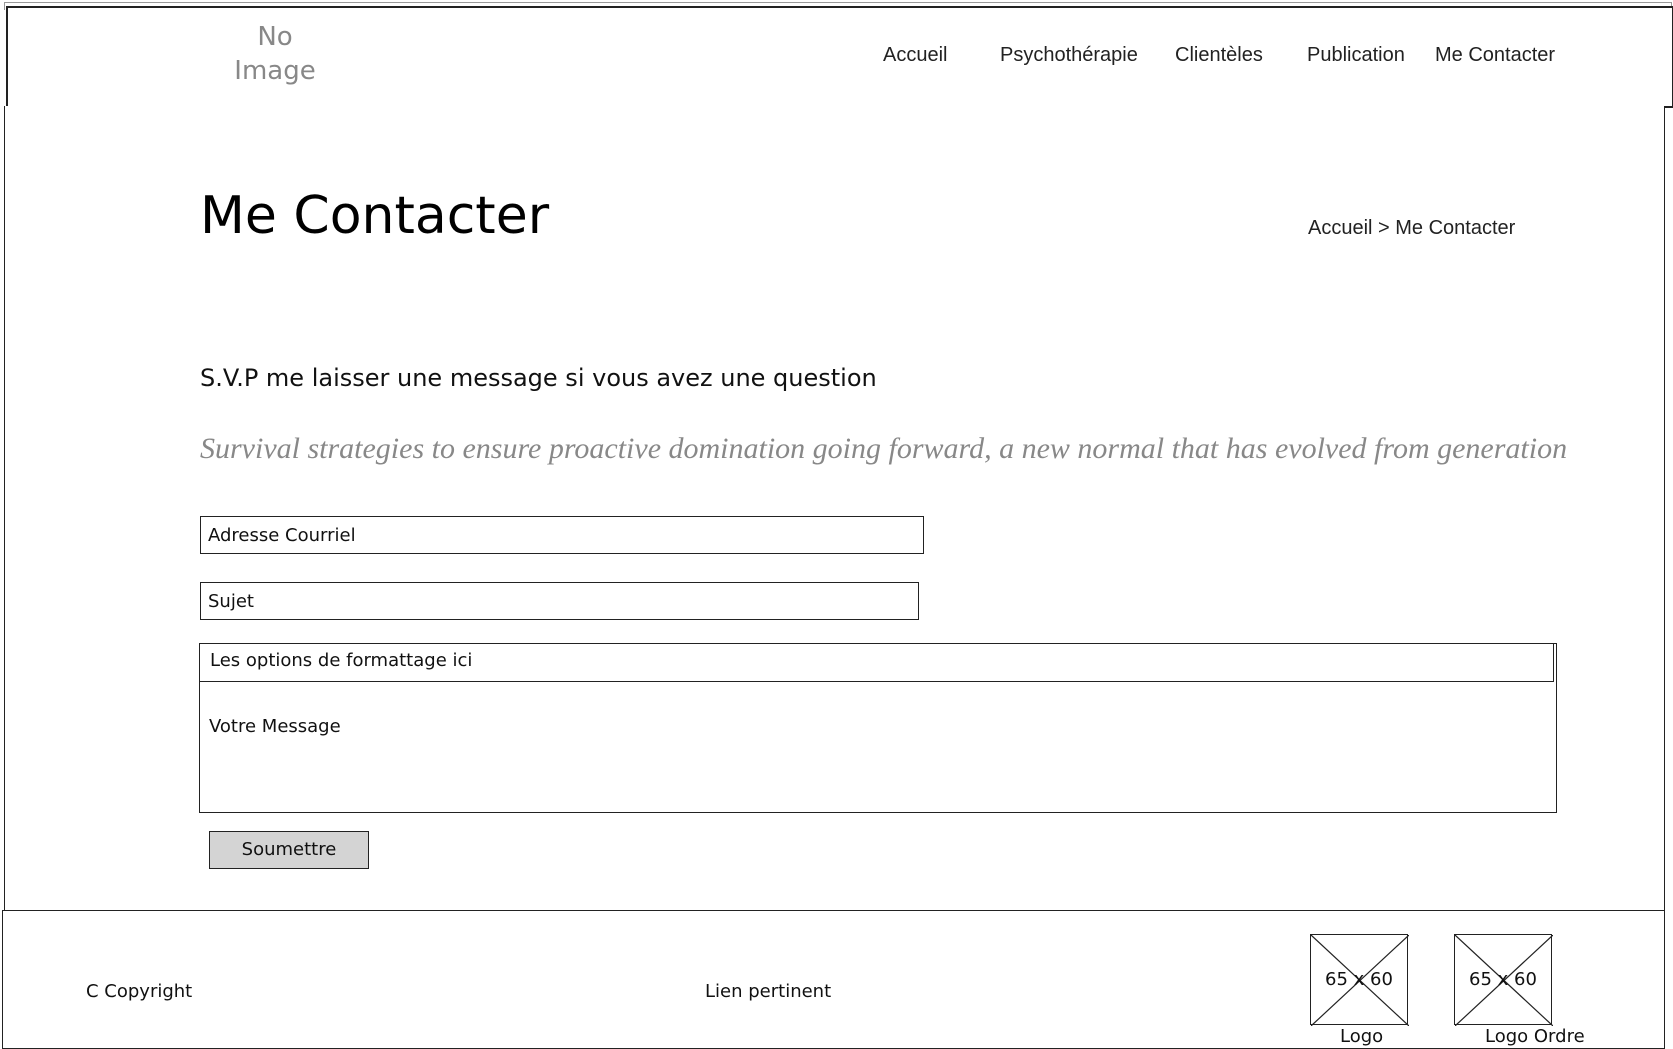 This screenshot has width=1673, height=1049. I want to click on email-input, so click(562, 535).